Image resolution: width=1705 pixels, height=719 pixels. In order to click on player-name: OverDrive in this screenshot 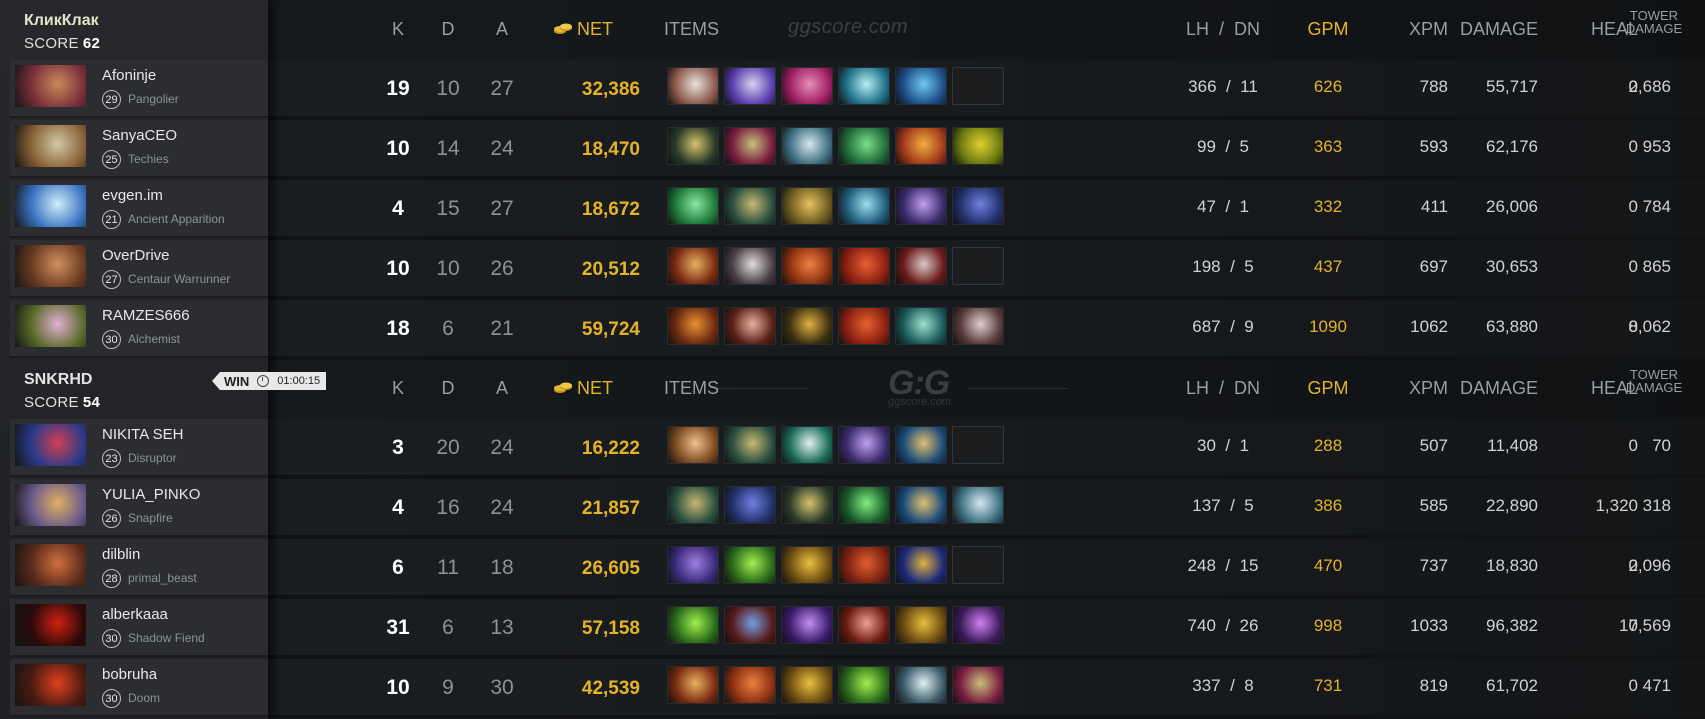, I will do `click(136, 255)`.